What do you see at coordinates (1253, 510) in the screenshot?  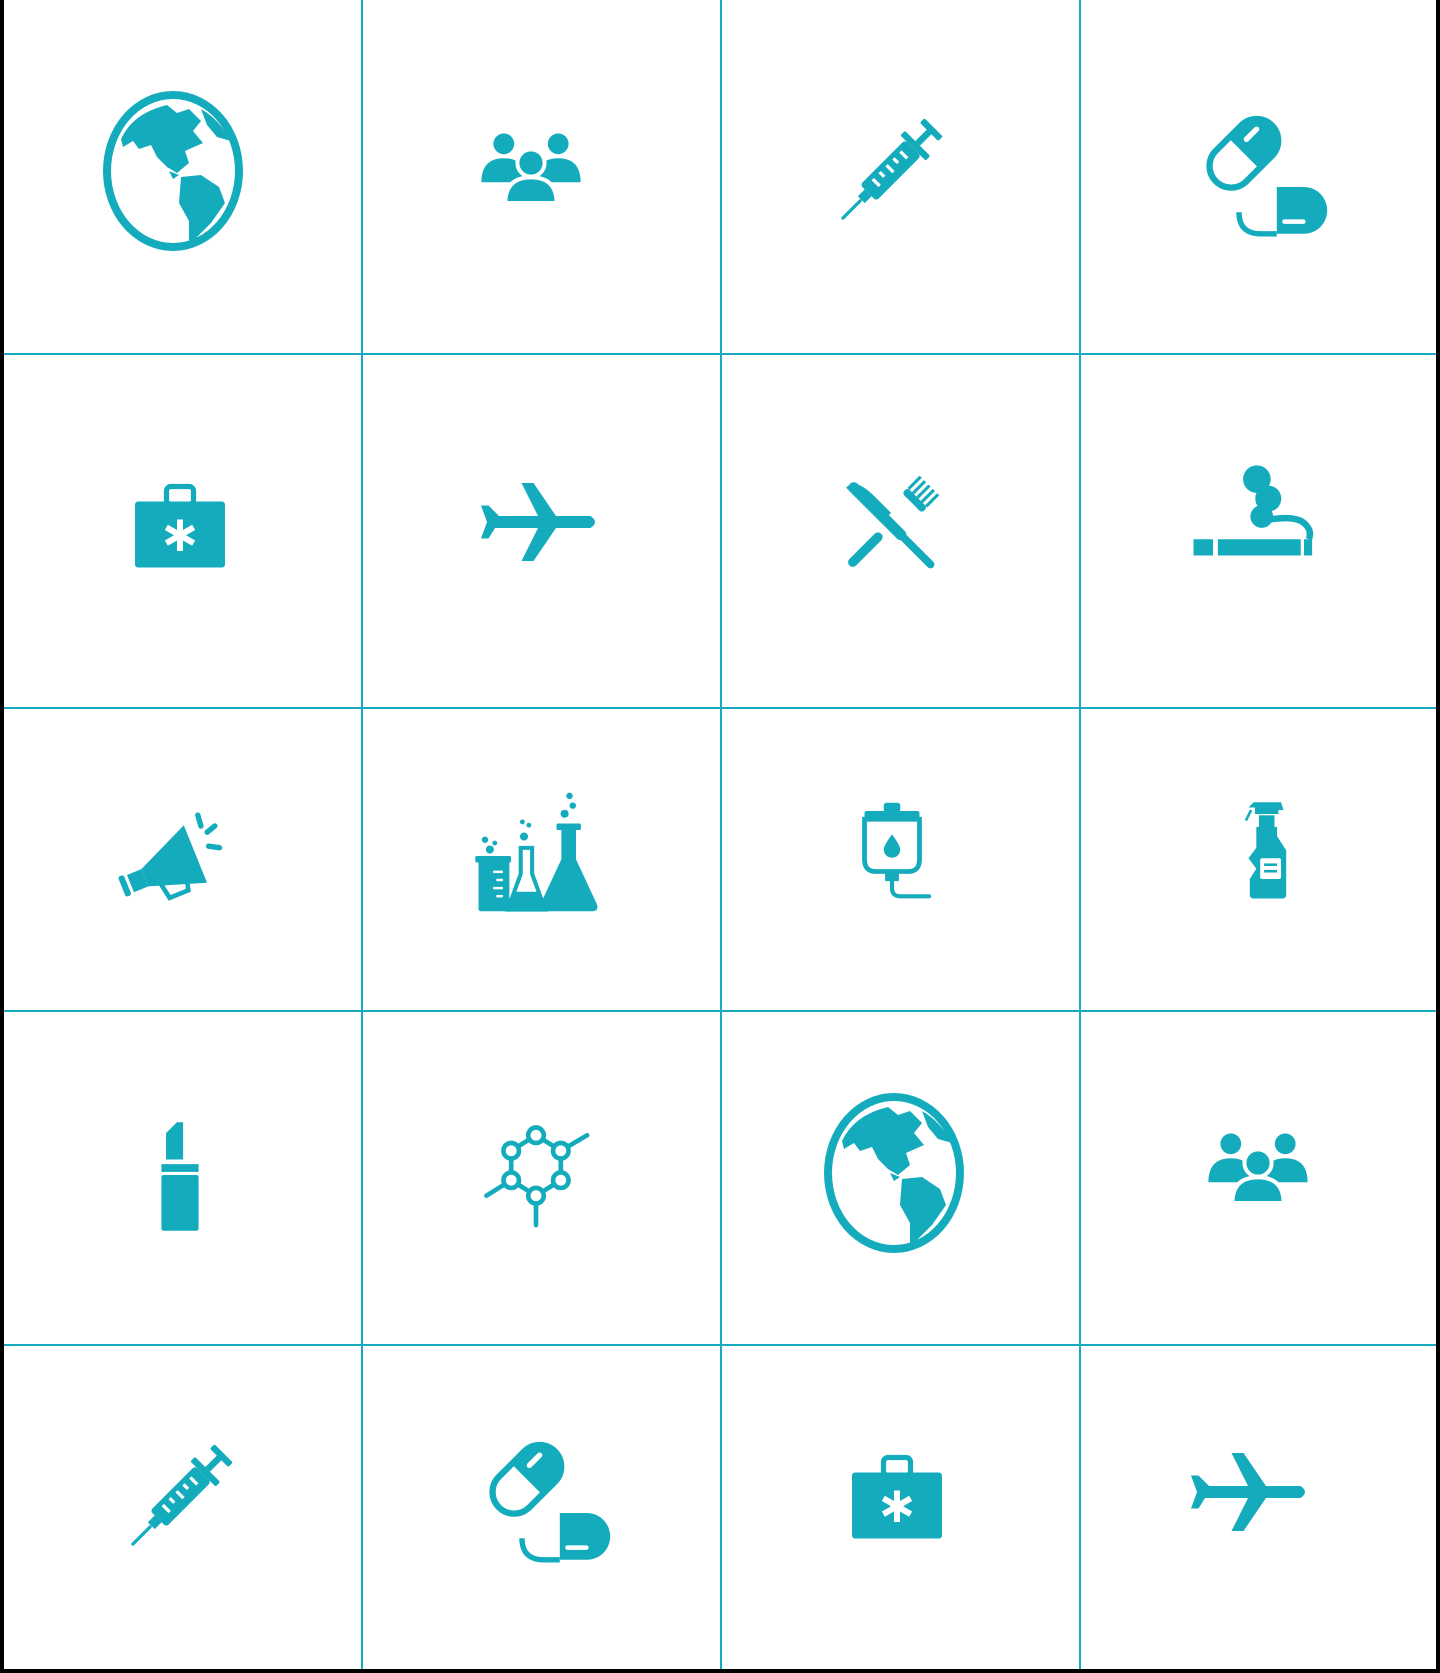 I see `cigarette-smoking-icon` at bounding box center [1253, 510].